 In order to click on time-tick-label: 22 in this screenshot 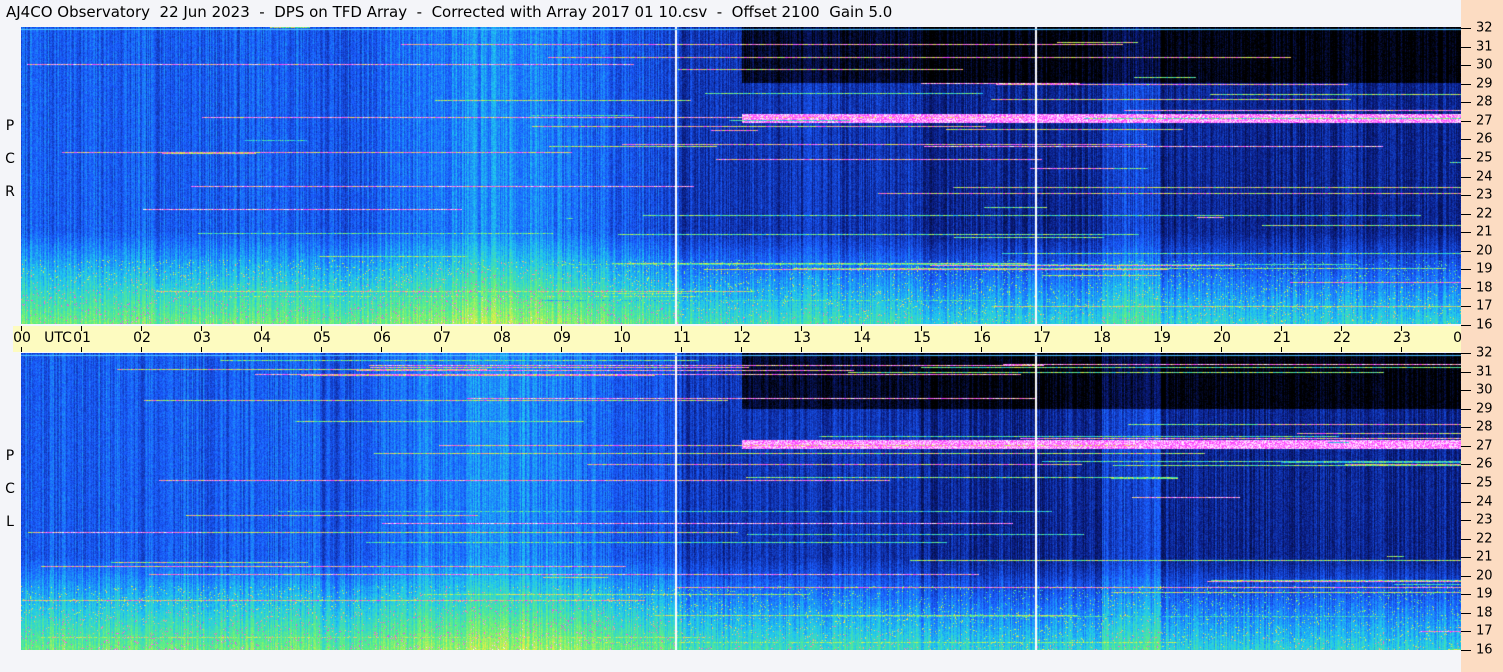, I will do `click(1342, 338)`.